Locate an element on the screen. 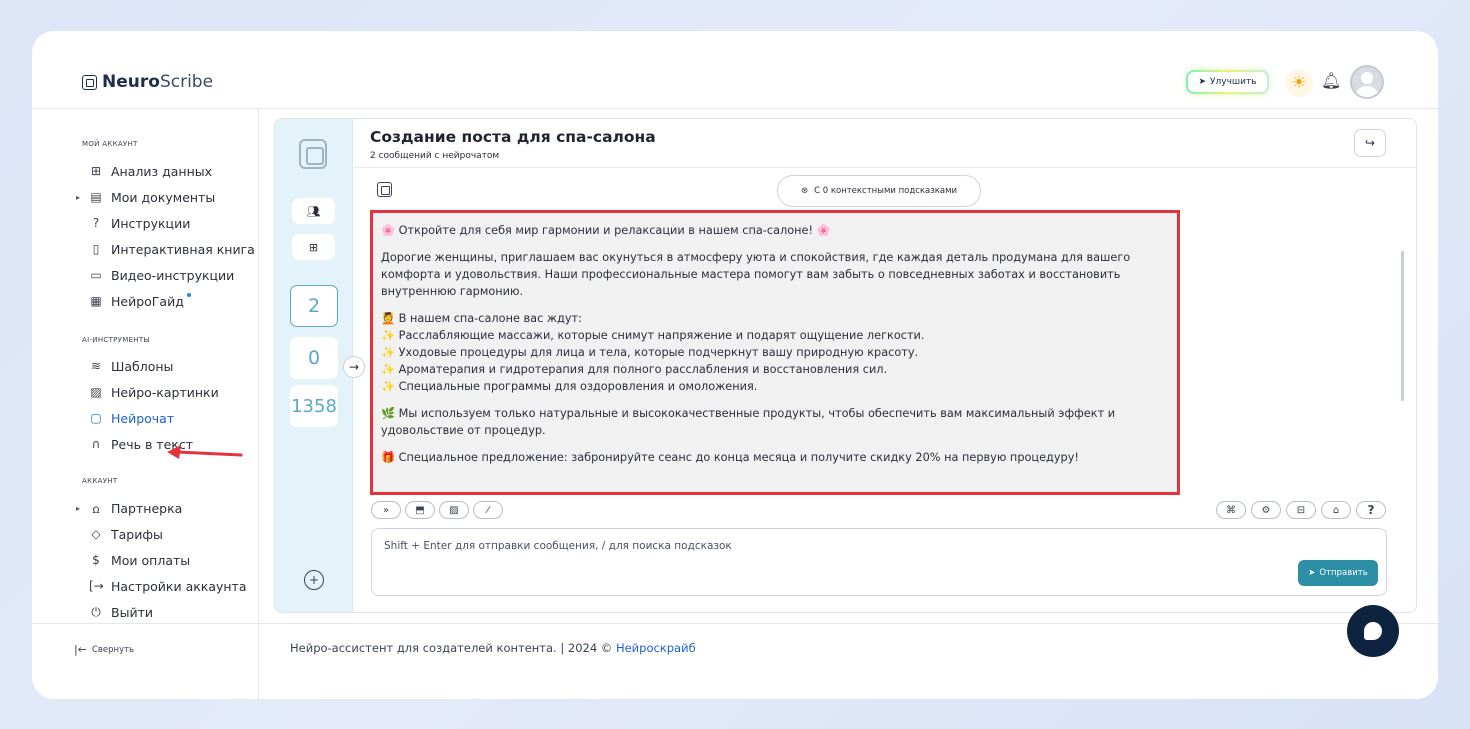  composer-tools-right: ⌘ ⚙ ⊟ ⌂ ? is located at coordinates (1301, 510).